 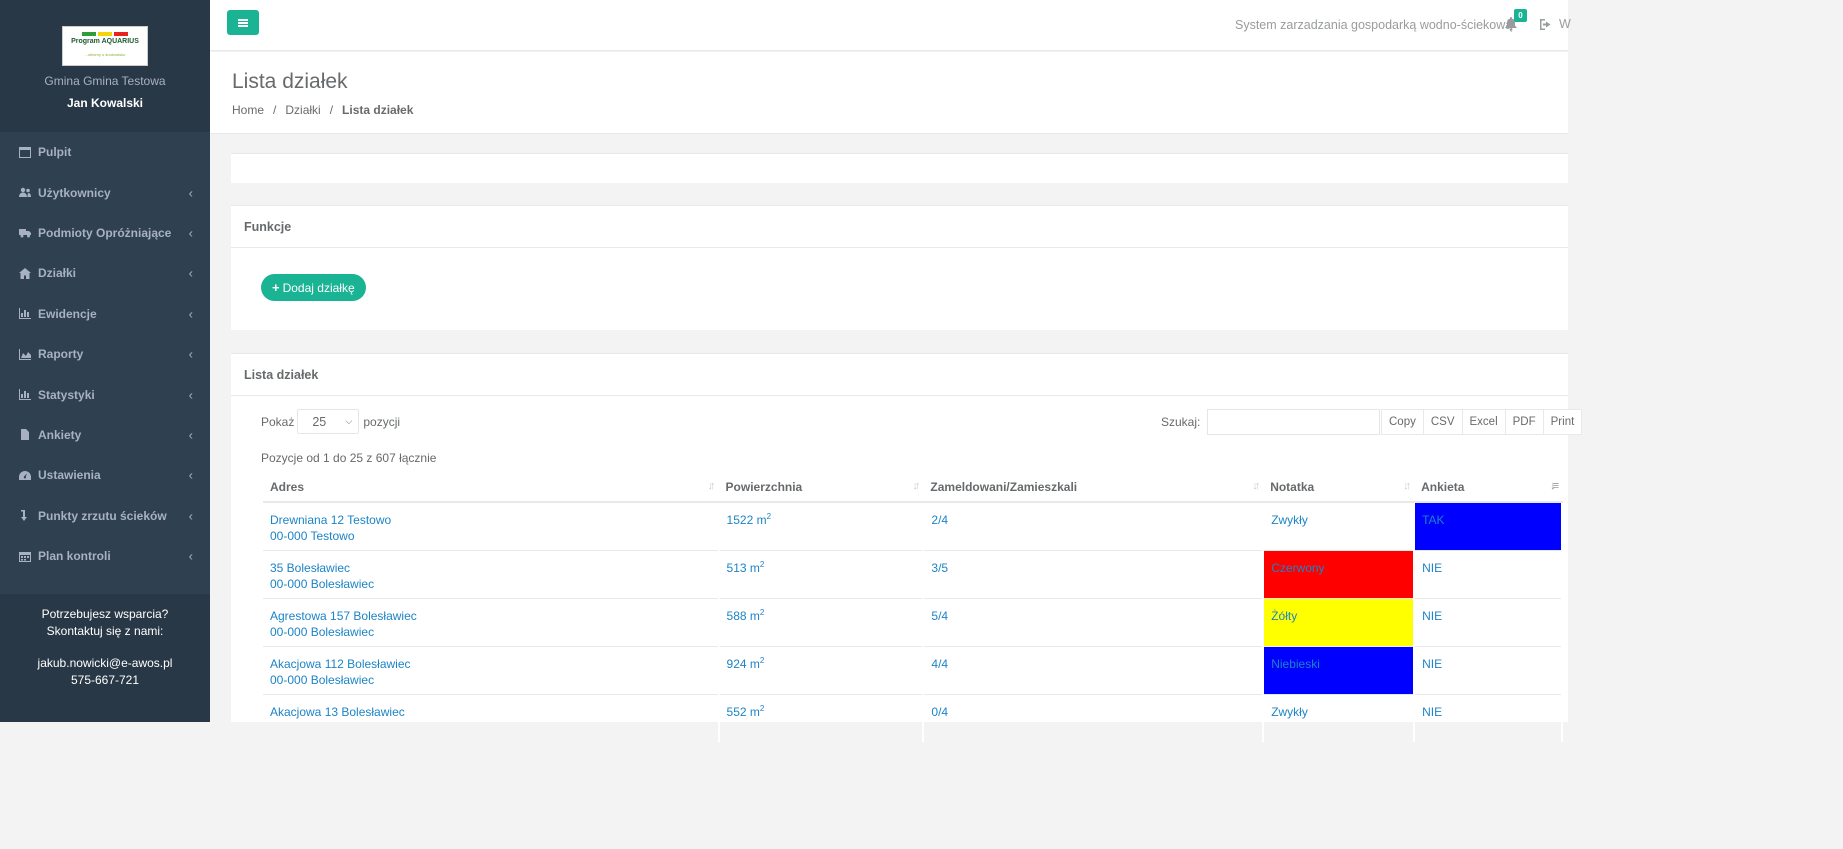 I want to click on sidebar-item-label: Podmioty Opróżniające, so click(x=105, y=232).